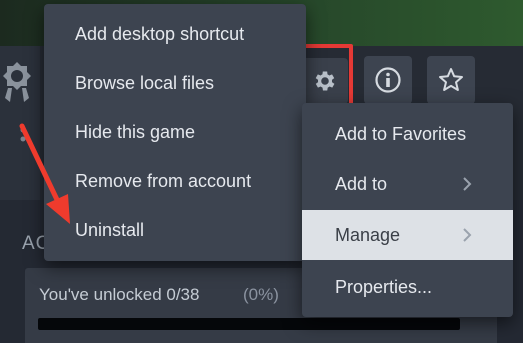 The width and height of the screenshot is (523, 343). I want to click on menu-item-add-to-favorites: Add to Favorites, so click(407, 134).